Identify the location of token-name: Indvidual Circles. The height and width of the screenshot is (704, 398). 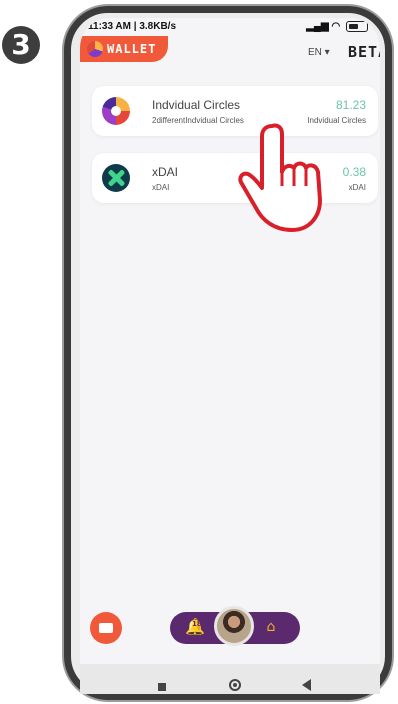
(196, 105).